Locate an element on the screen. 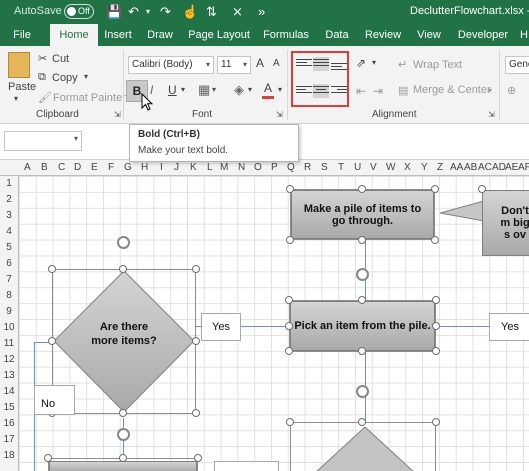 The height and width of the screenshot is (471, 529). column-header: H is located at coordinates (144, 167).